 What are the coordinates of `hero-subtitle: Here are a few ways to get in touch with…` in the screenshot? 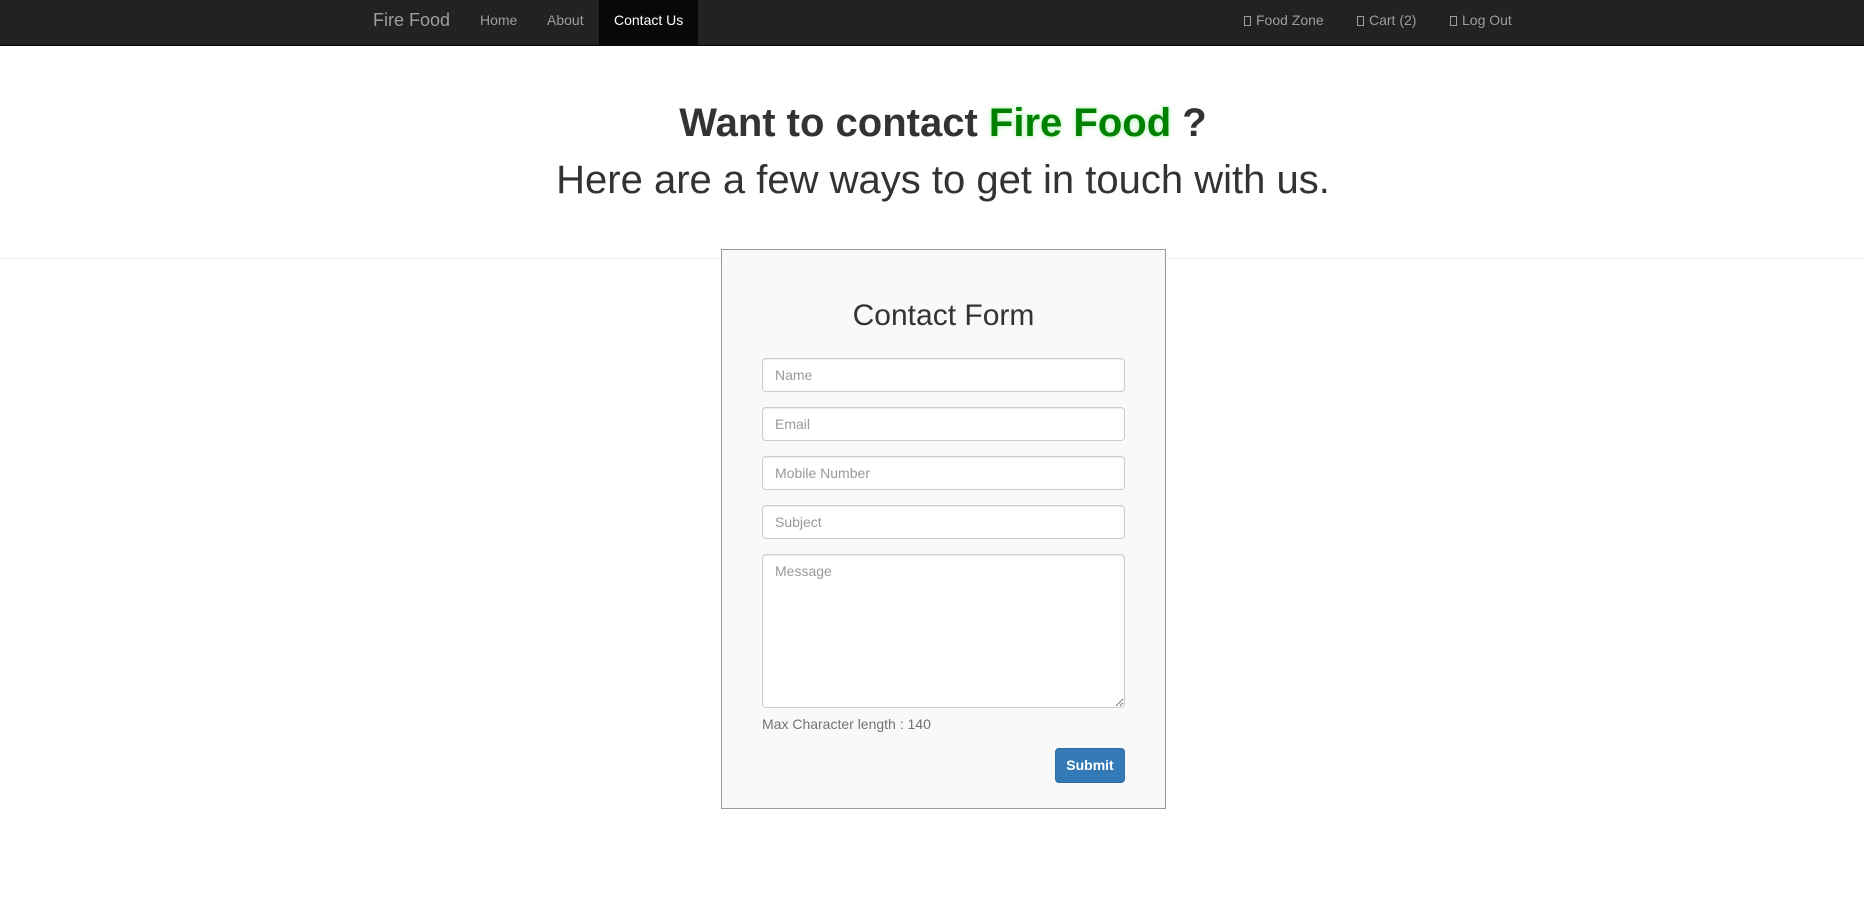 It's located at (943, 180).